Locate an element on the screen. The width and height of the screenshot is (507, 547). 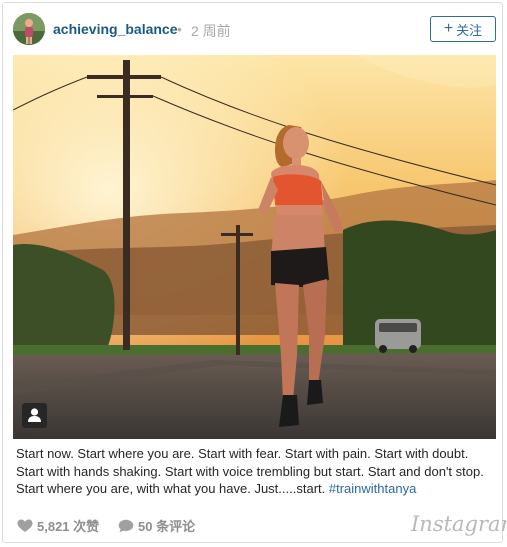
comment-bubble-icon is located at coordinates (126, 525).